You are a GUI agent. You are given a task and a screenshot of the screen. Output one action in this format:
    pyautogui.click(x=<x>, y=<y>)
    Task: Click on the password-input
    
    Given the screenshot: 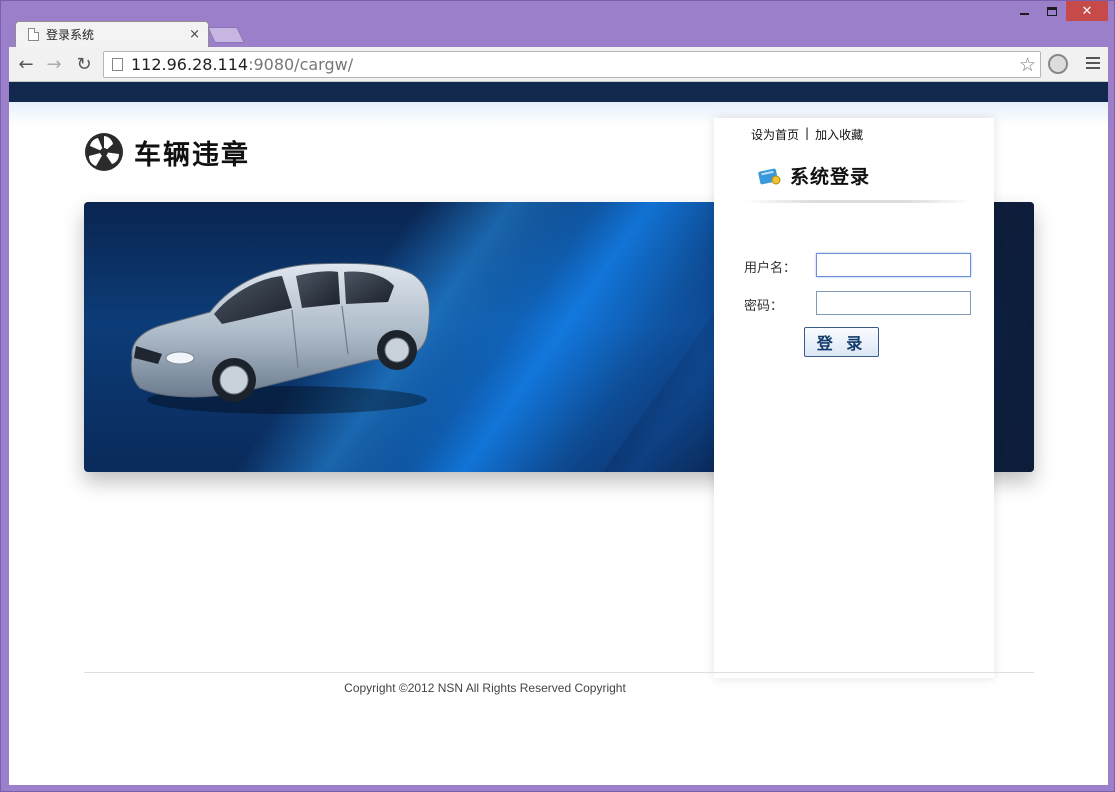 What is the action you would take?
    pyautogui.click(x=893, y=303)
    